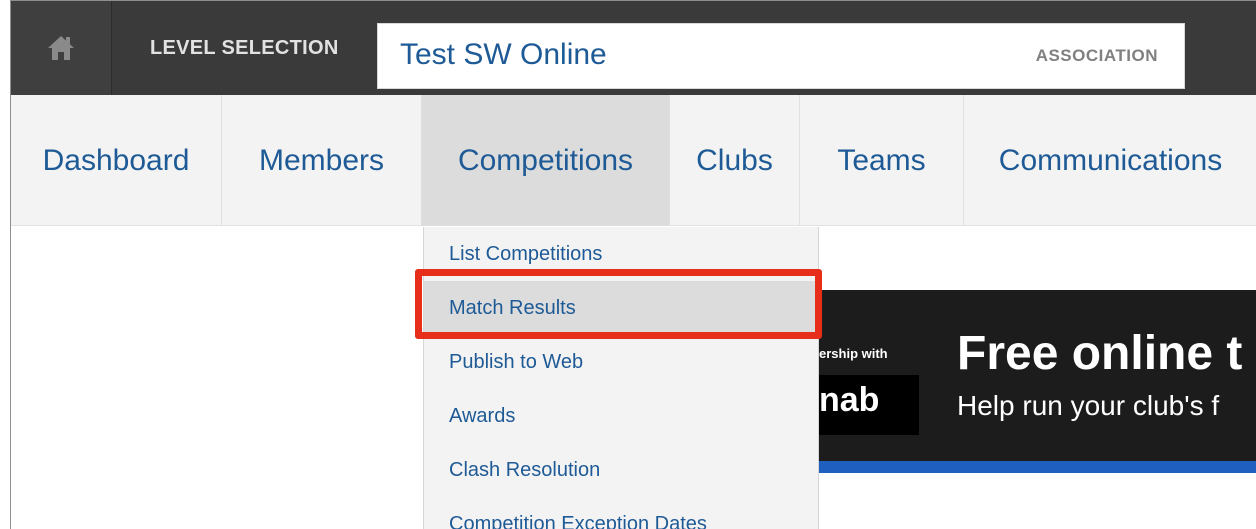  I want to click on nav-item-label: Communications, so click(1110, 160).